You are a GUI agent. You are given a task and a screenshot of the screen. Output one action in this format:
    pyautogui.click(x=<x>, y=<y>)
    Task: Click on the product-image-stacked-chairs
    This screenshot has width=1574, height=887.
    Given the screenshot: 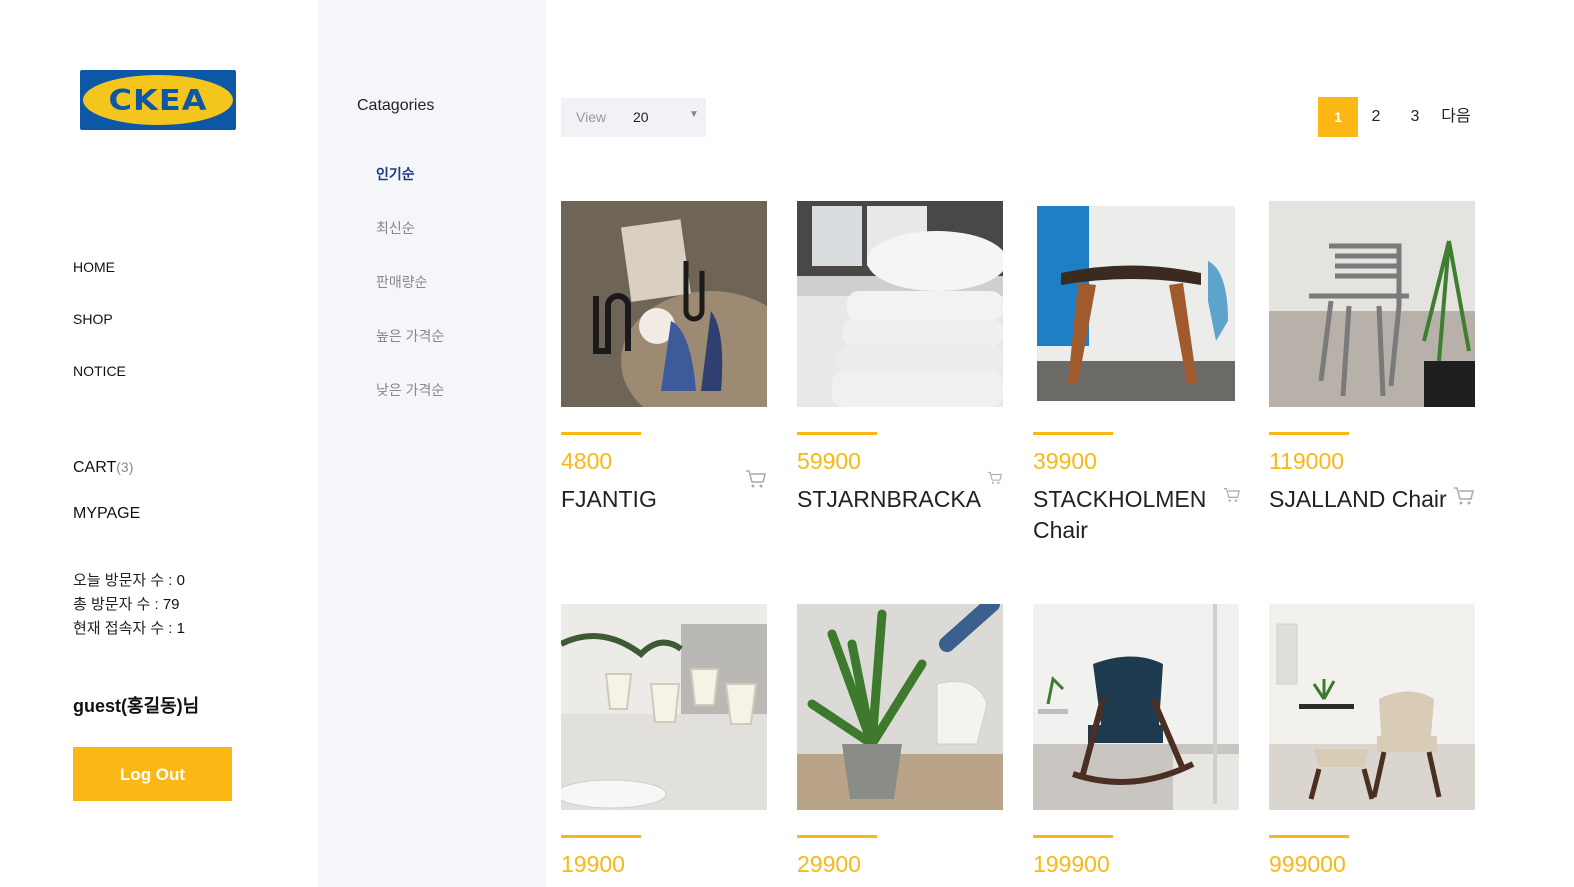 What is the action you would take?
    pyautogui.click(x=1372, y=304)
    